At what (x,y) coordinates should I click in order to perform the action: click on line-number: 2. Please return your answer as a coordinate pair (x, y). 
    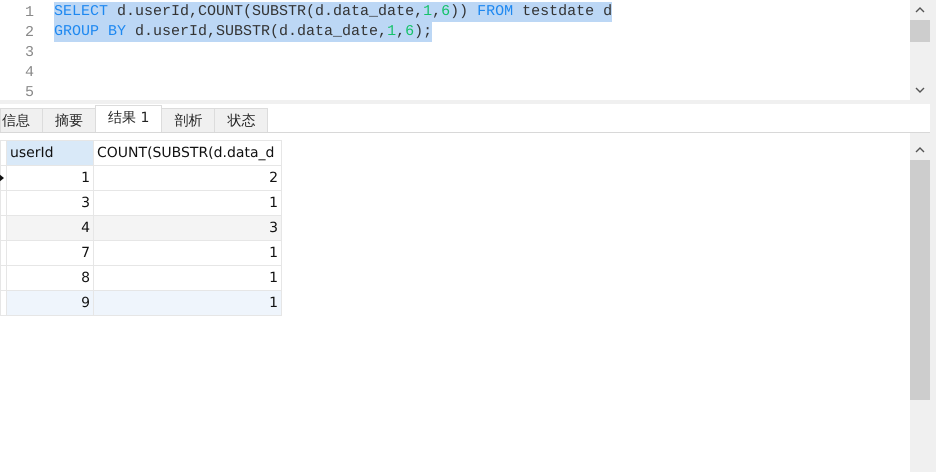
    Looking at the image, I should click on (29, 32).